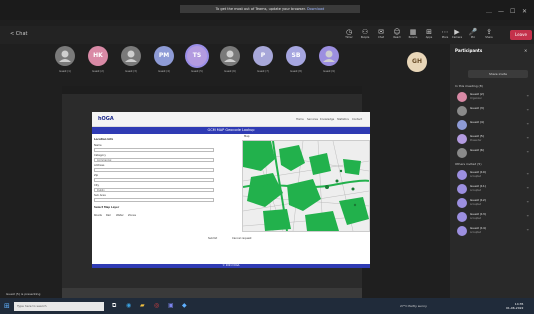  What do you see at coordinates (154, 180) in the screenshot?
I see `zip-field` at bounding box center [154, 180].